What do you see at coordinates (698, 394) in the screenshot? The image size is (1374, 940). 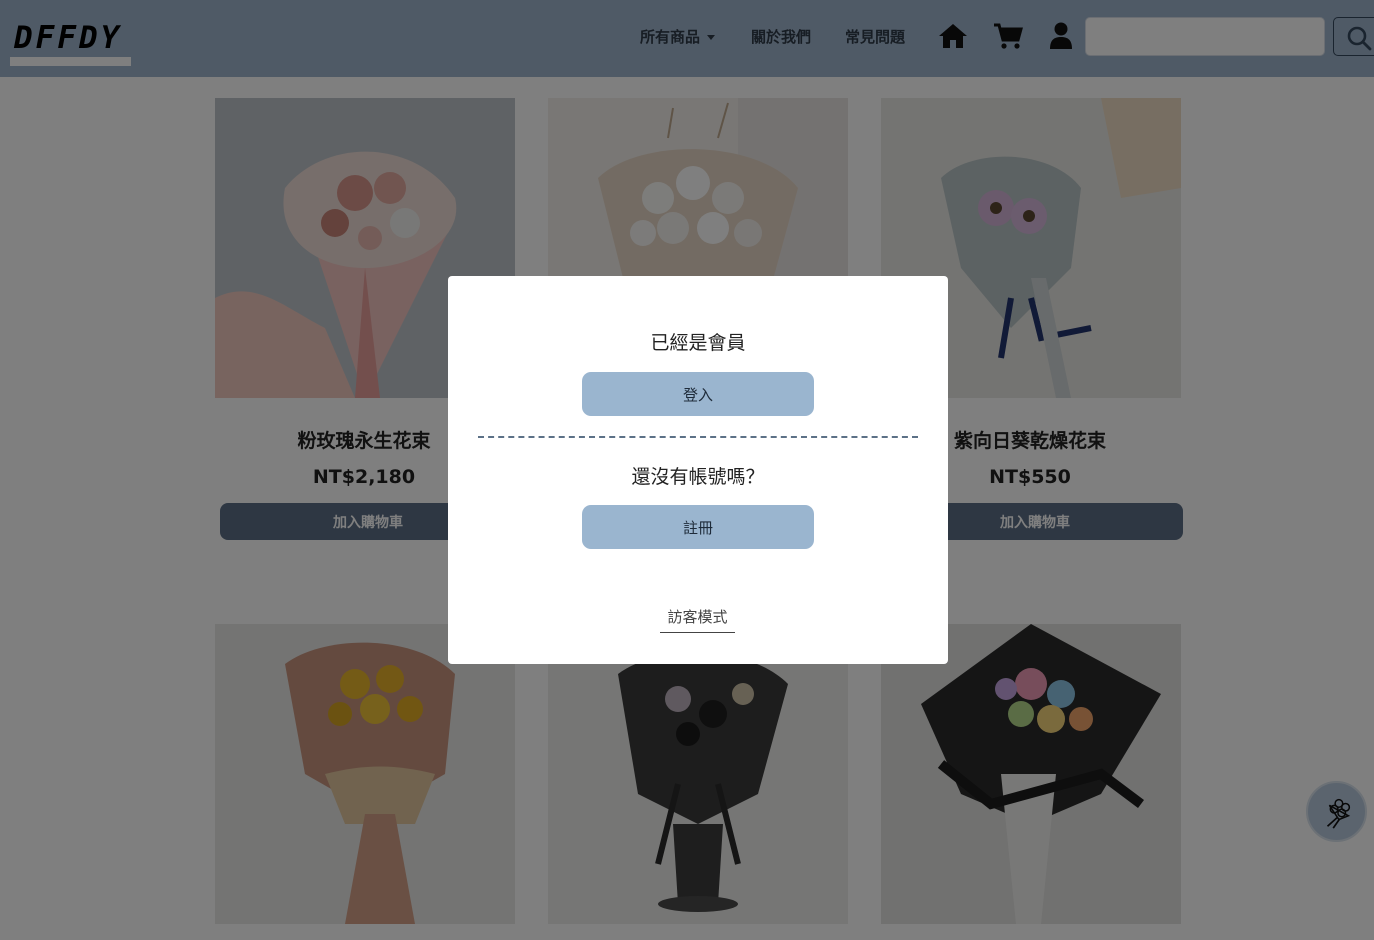 I see `login-button: 登入` at bounding box center [698, 394].